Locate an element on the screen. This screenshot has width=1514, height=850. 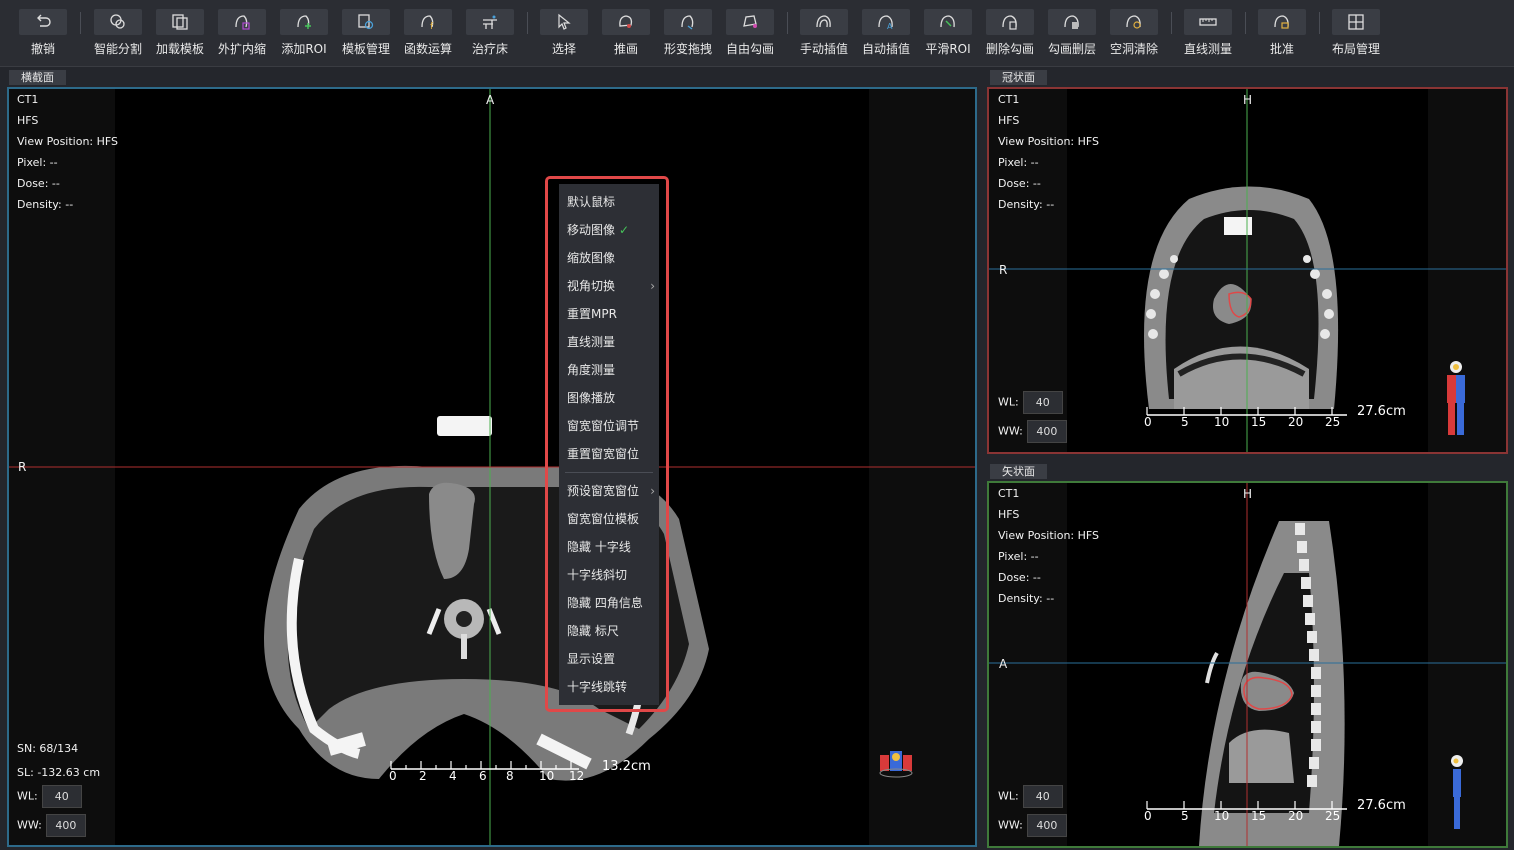
tab-axial: 横截面 is located at coordinates (37, 77).